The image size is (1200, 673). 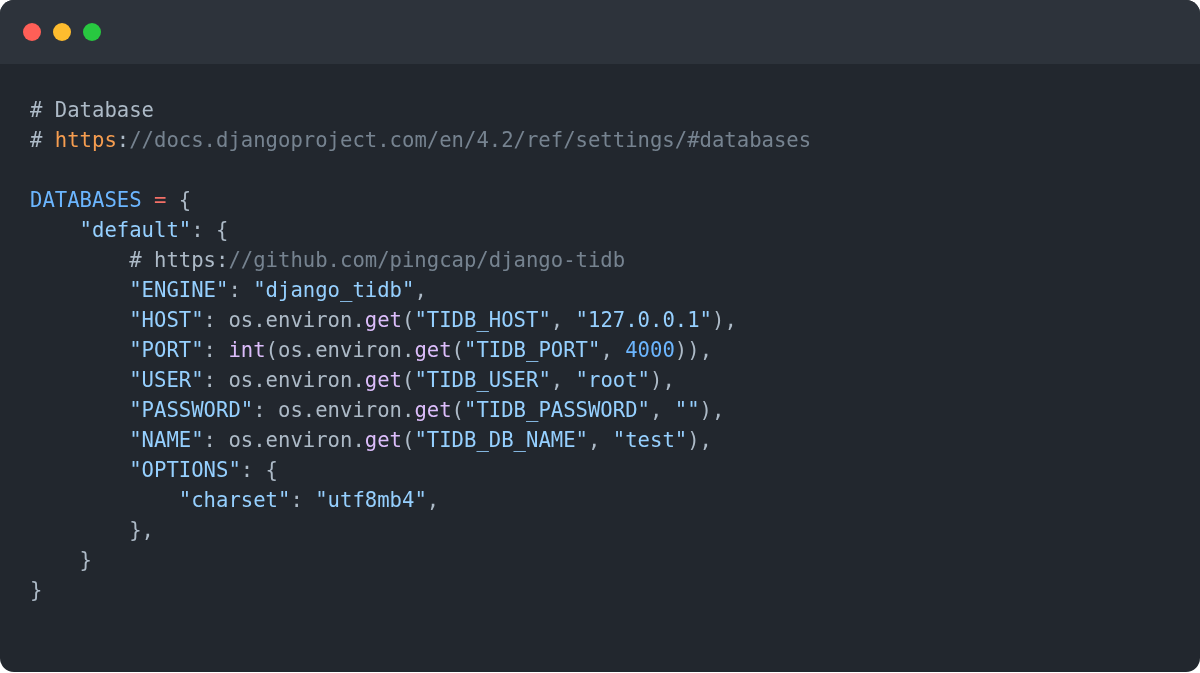 What do you see at coordinates (421, 140) in the screenshot?
I see `code-line: # https://docs.djangoproject.com/en/4.2/ref/settings/#databases` at bounding box center [421, 140].